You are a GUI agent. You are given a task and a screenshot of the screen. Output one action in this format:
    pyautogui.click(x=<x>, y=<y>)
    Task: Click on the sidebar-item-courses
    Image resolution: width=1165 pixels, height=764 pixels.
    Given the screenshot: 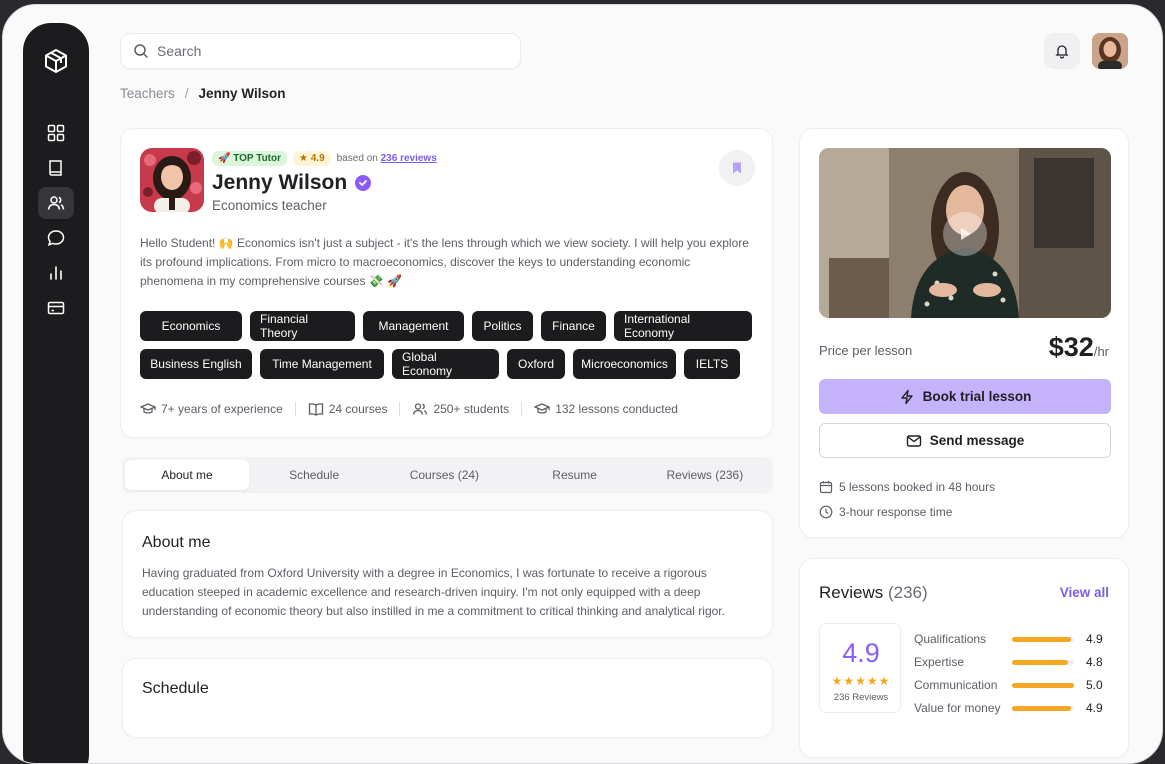 What is the action you would take?
    pyautogui.click(x=56, y=168)
    